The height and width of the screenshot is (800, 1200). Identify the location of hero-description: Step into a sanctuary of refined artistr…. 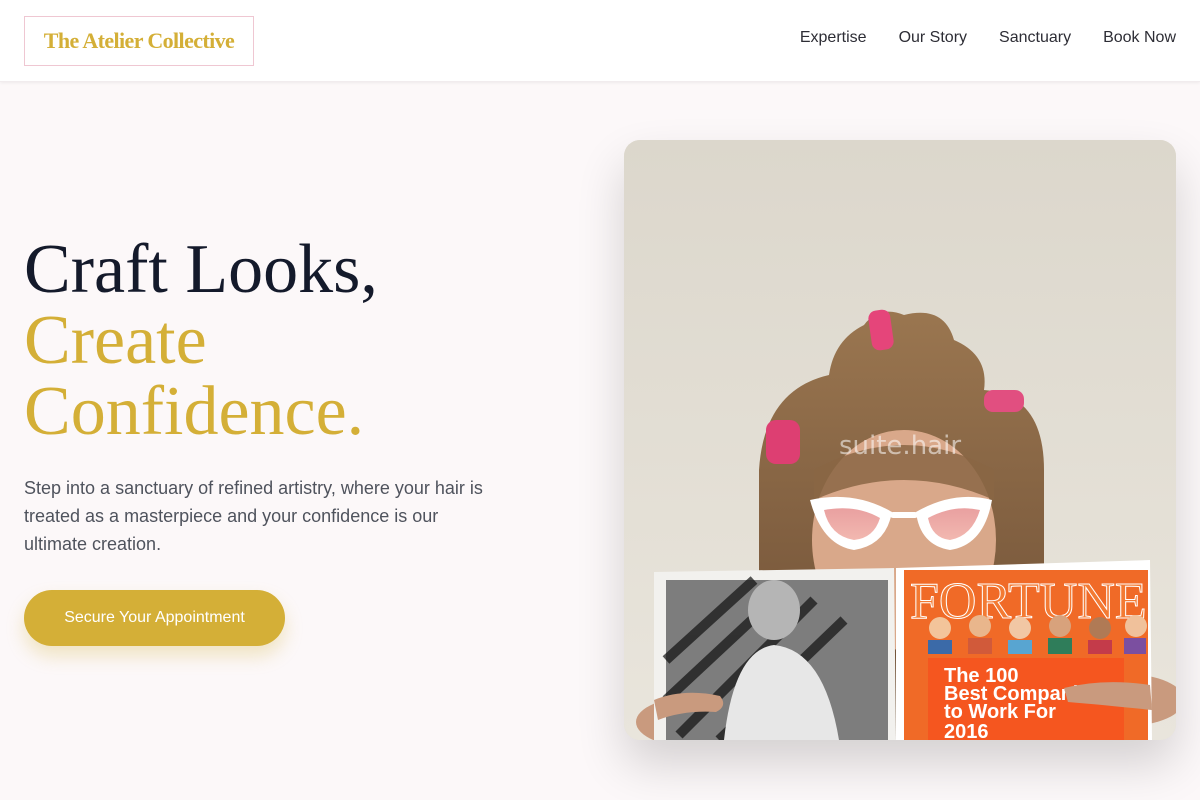
(253, 516).